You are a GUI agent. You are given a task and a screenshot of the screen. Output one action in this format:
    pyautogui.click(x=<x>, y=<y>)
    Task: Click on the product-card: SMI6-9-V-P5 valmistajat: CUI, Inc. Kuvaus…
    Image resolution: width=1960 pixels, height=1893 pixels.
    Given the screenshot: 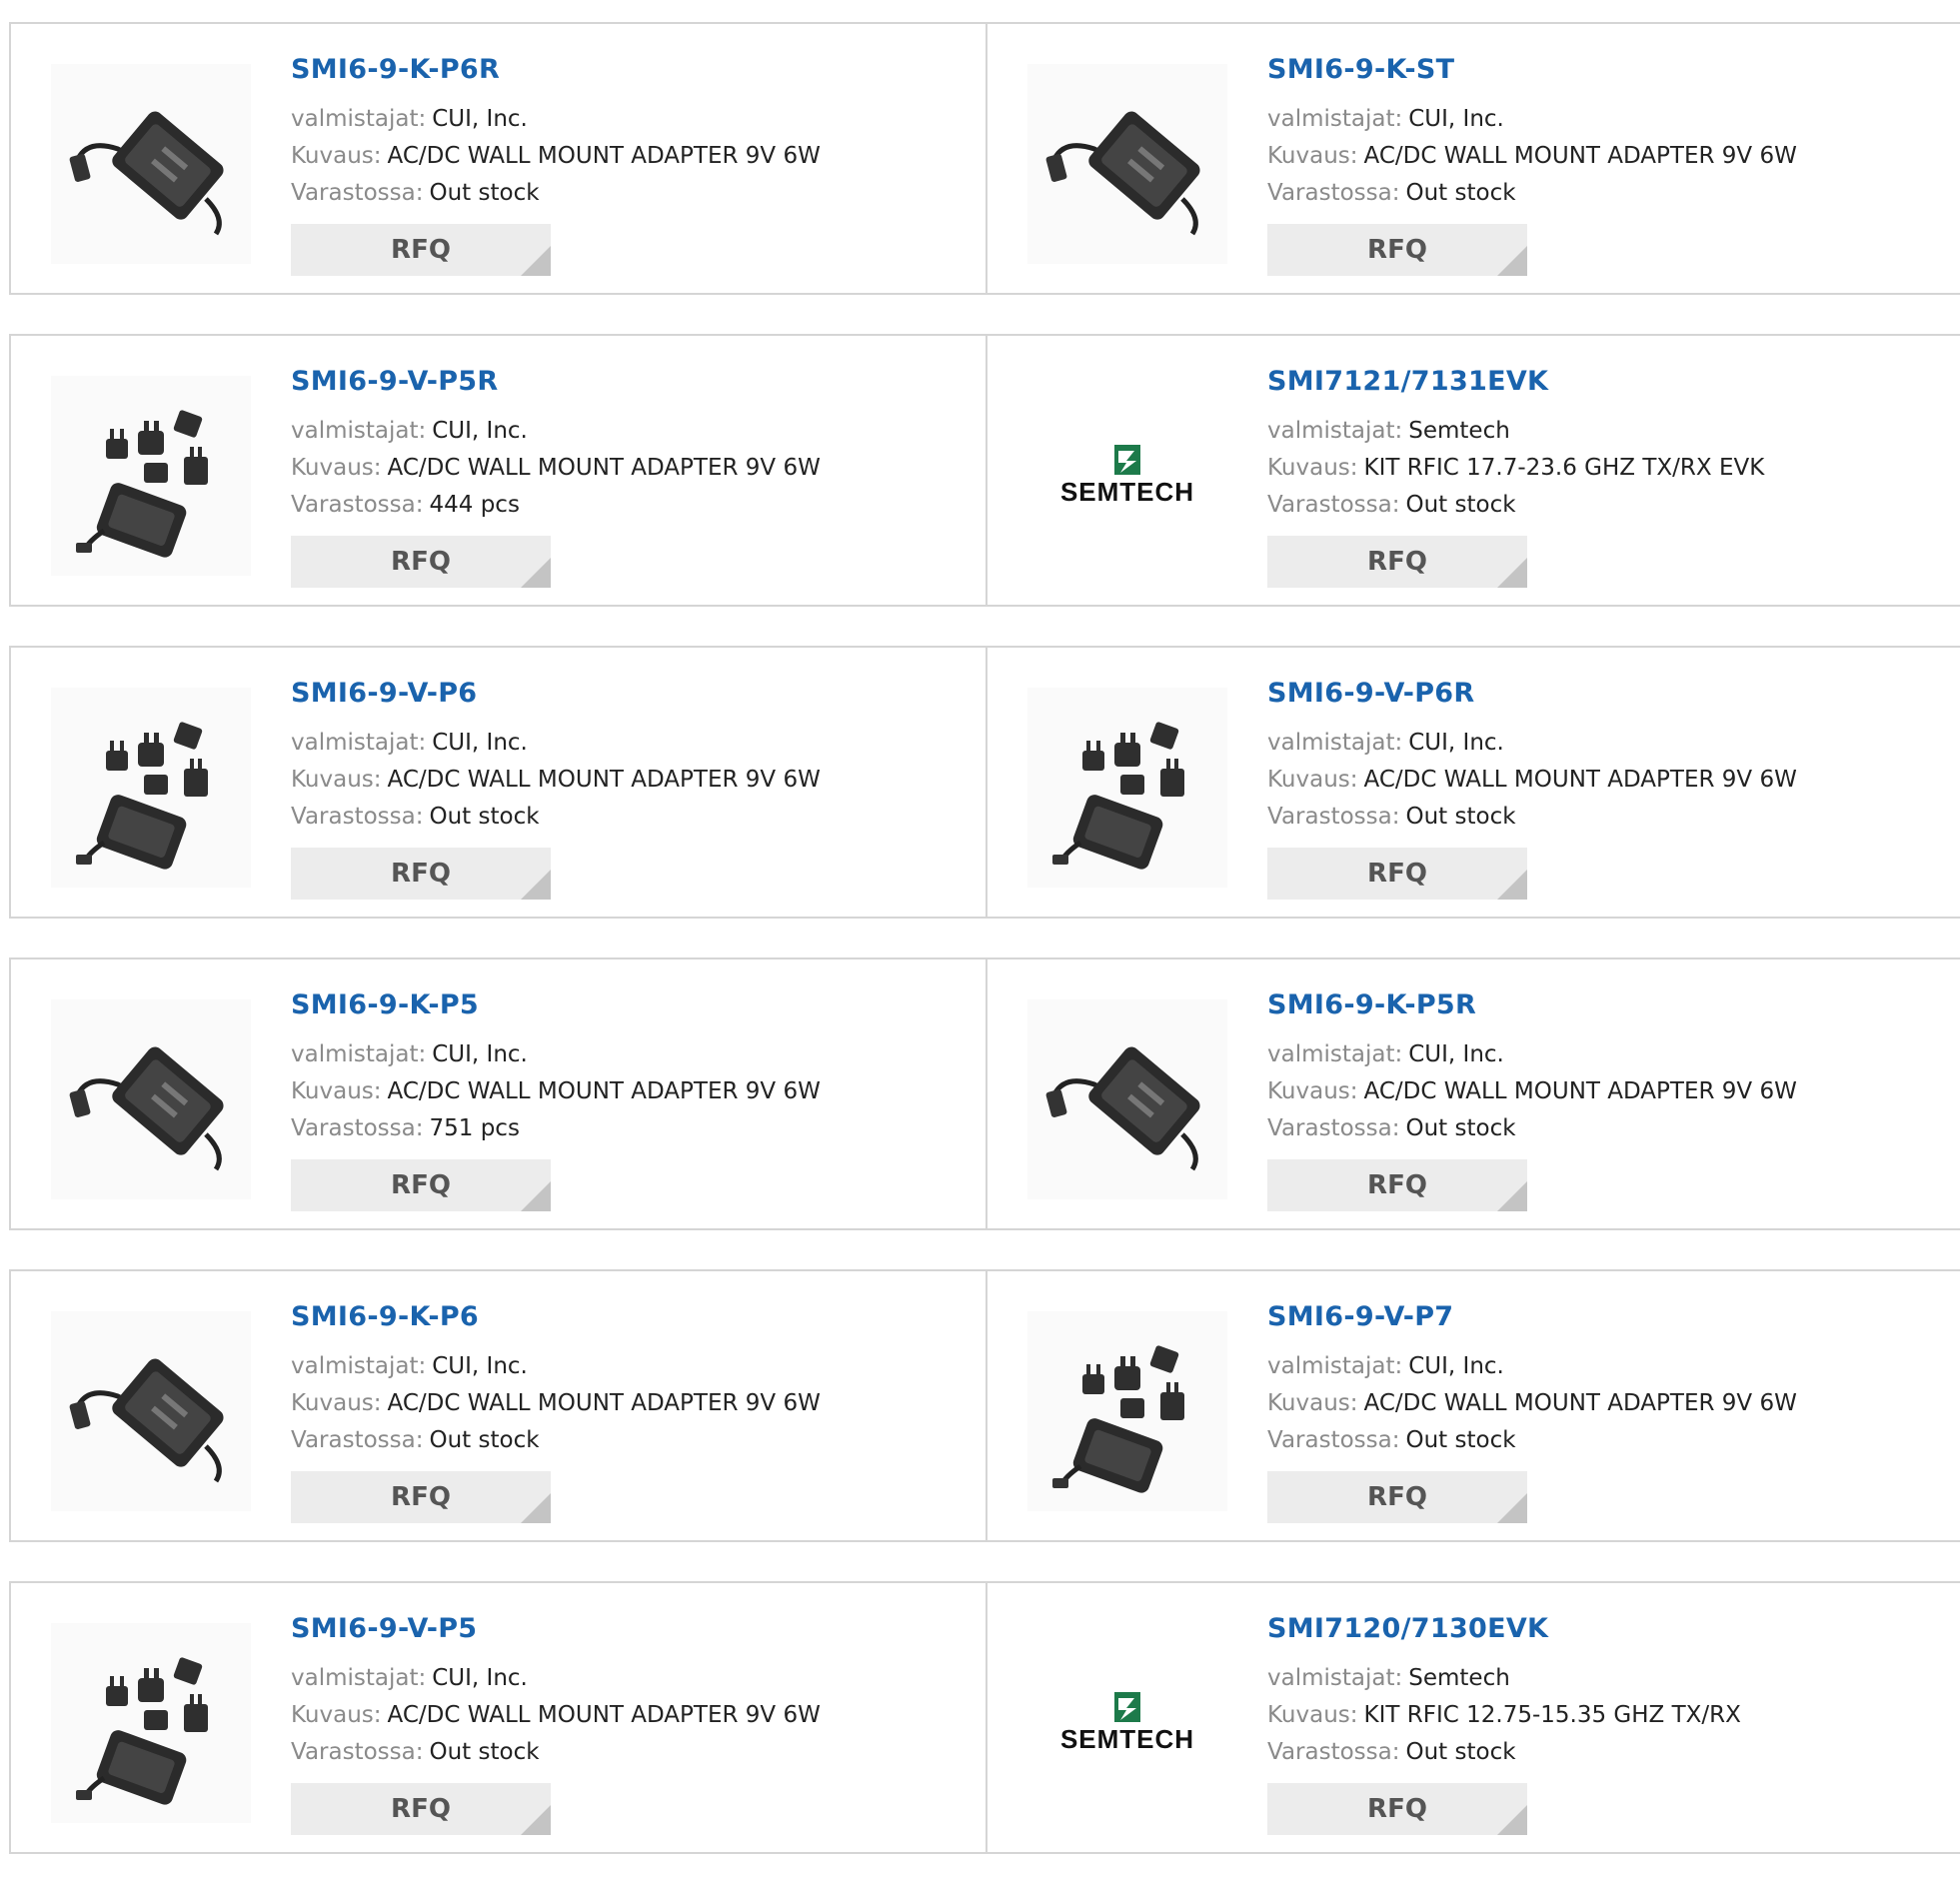 What is the action you would take?
    pyautogui.click(x=498, y=1718)
    